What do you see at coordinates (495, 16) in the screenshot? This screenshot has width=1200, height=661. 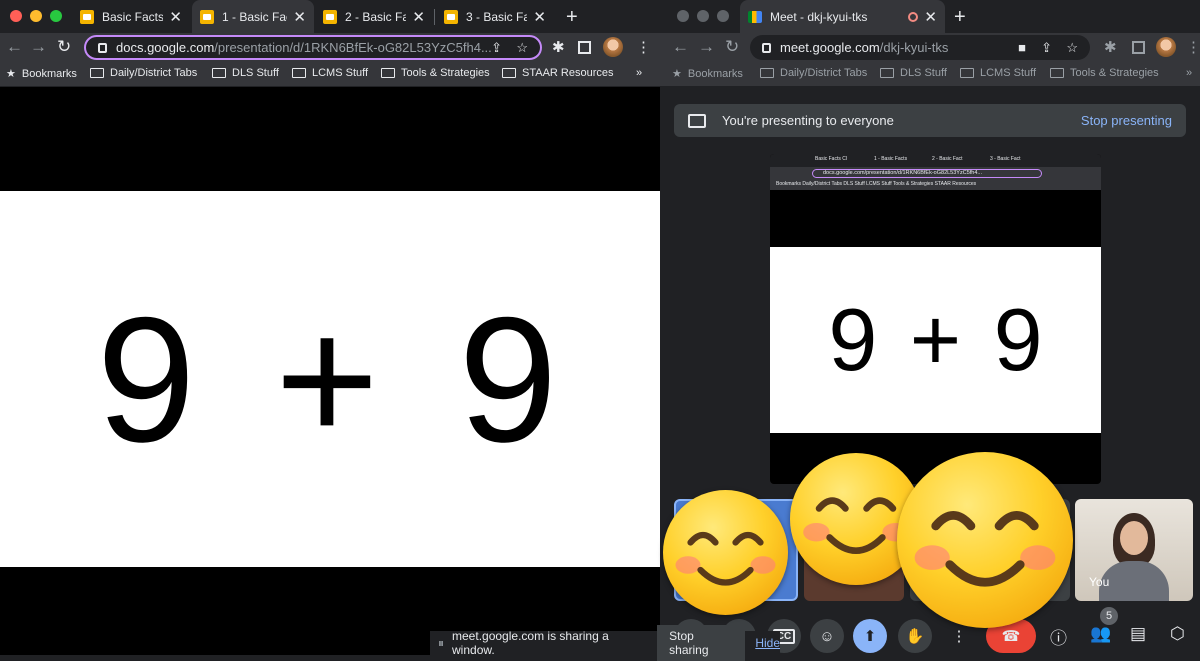 I see `tab-3-basic-facts: 3 - Basic Facts ✕` at bounding box center [495, 16].